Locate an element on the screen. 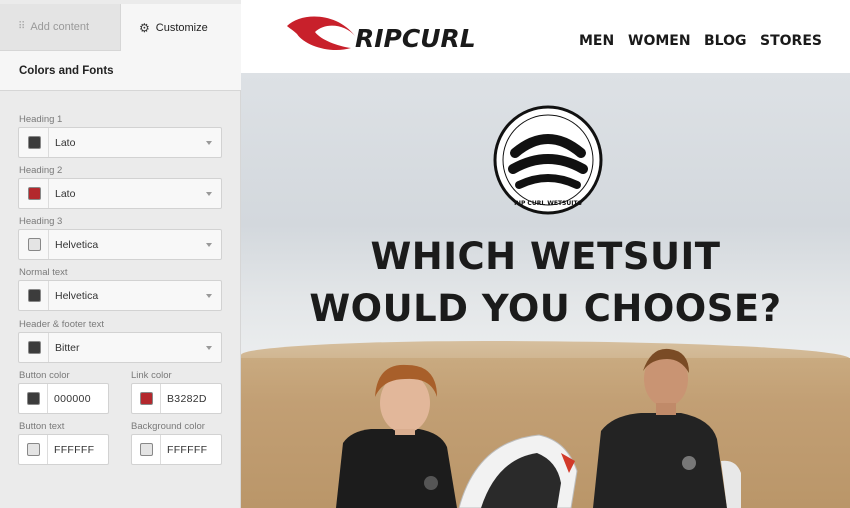 The image size is (850, 508). link-color-field: B3282D is located at coordinates (176, 398).